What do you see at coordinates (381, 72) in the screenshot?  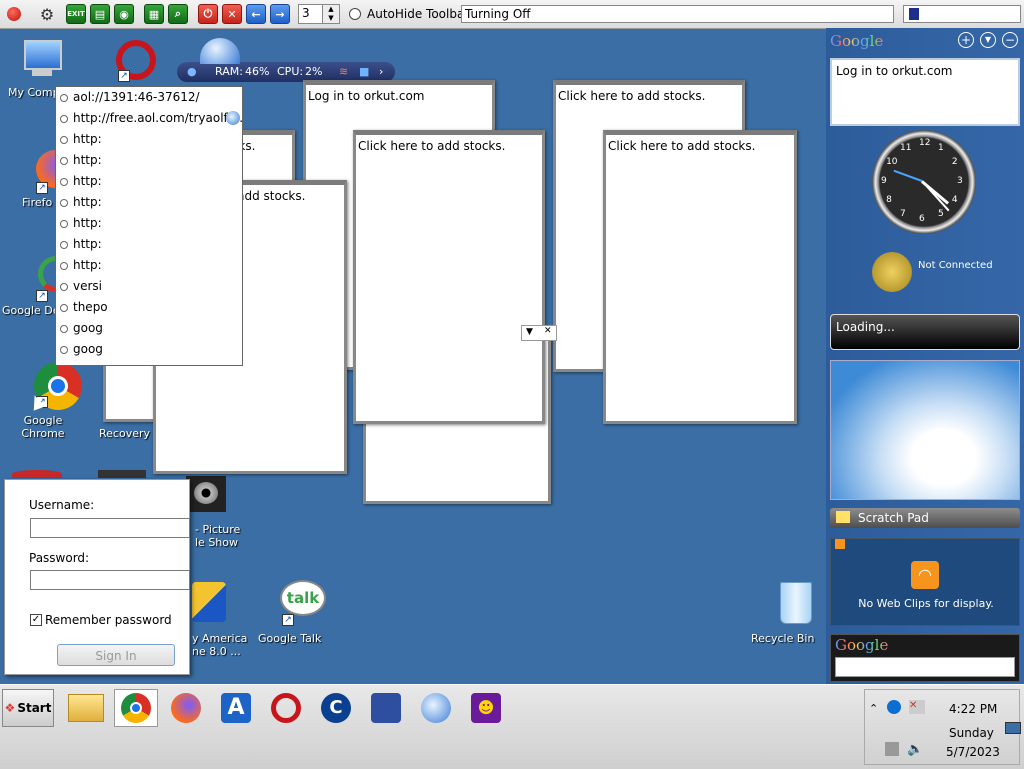 I see `expand-arrow-icon: ›` at bounding box center [381, 72].